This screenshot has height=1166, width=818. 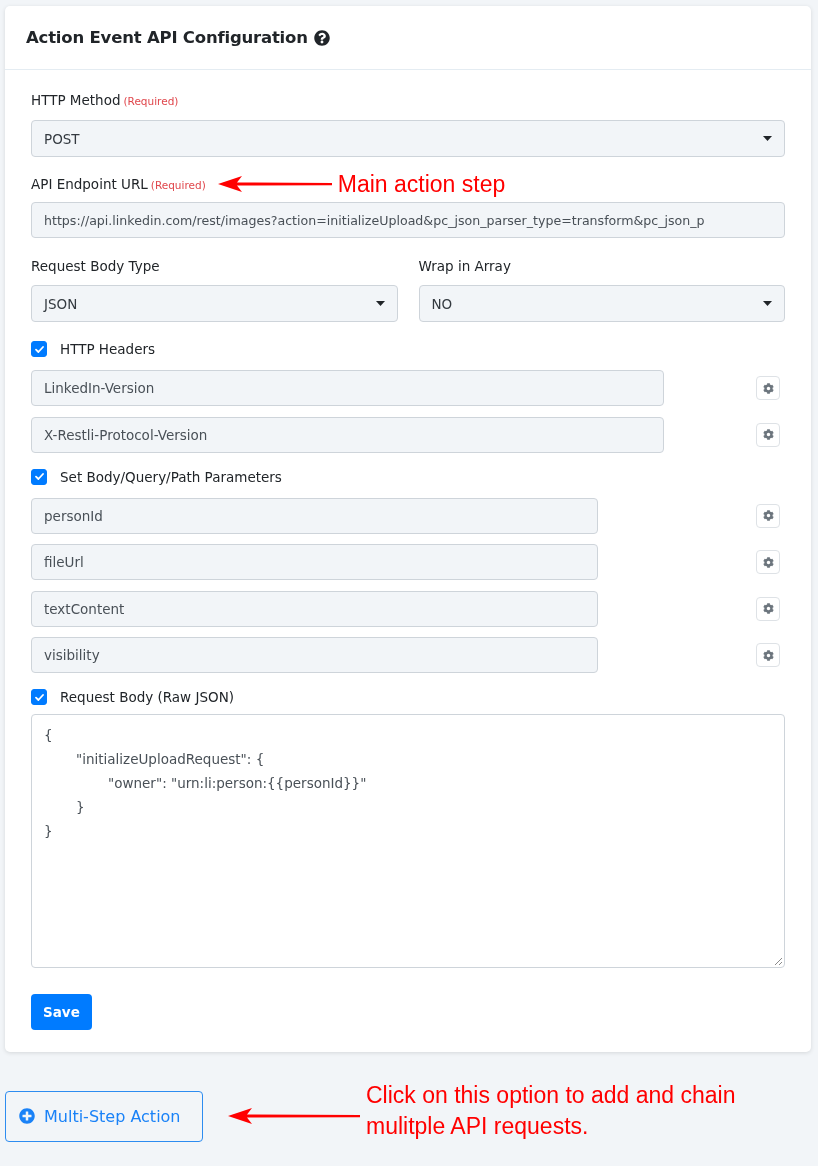 What do you see at coordinates (478, 1126) in the screenshot?
I see `annotation-text: mulitple API requests.` at bounding box center [478, 1126].